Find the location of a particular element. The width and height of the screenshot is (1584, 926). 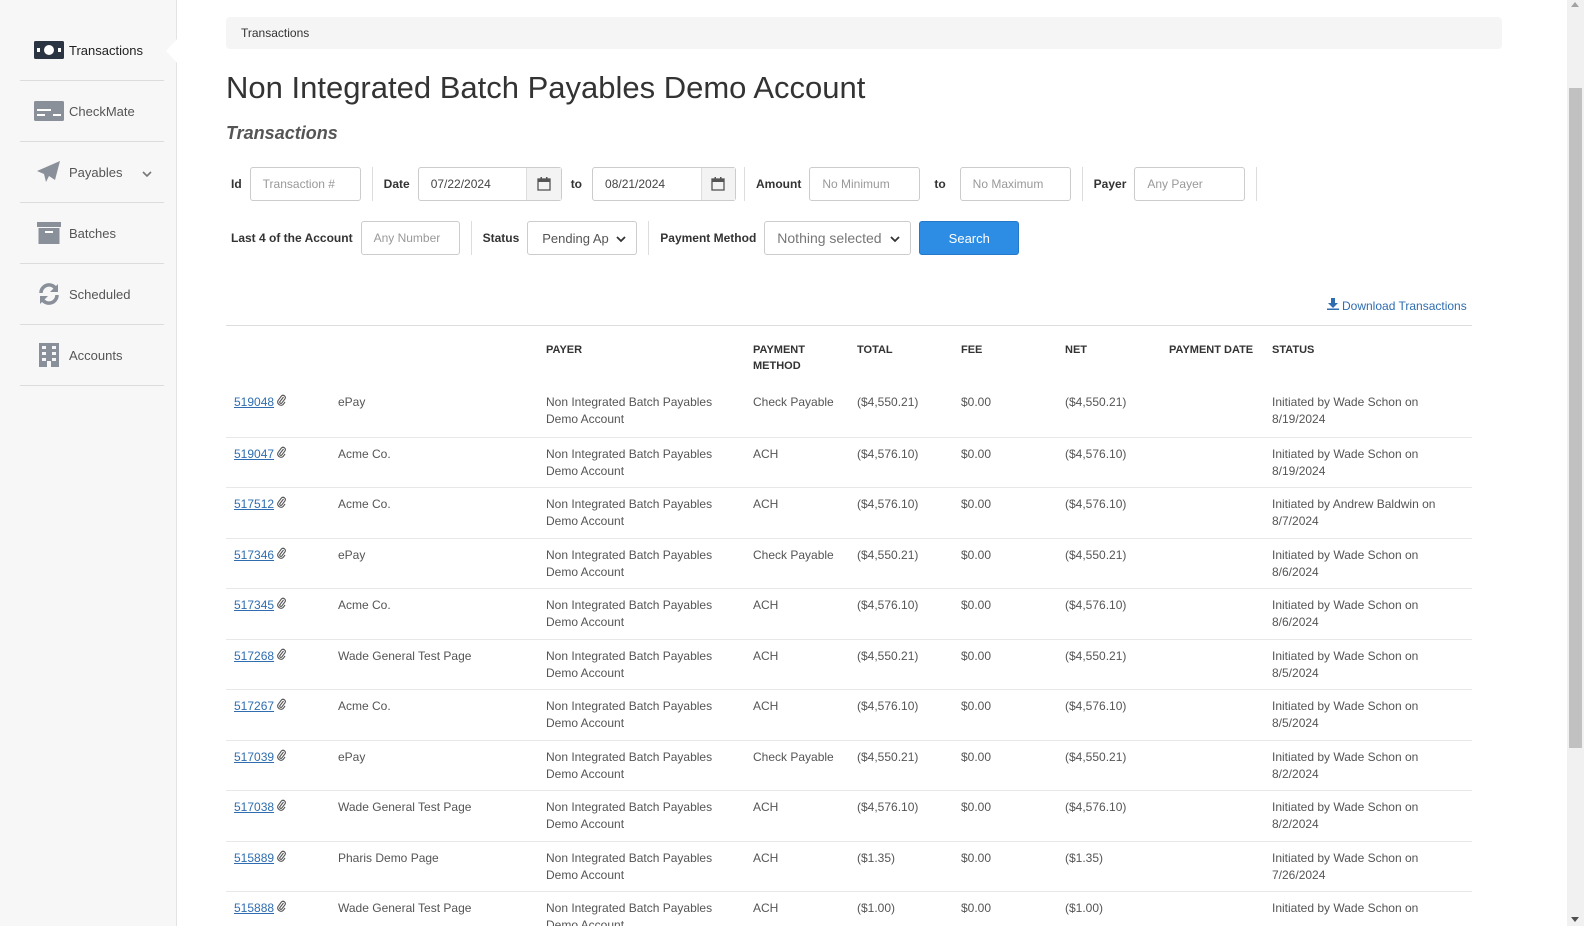

header-payer: PAYER is located at coordinates (641, 350).